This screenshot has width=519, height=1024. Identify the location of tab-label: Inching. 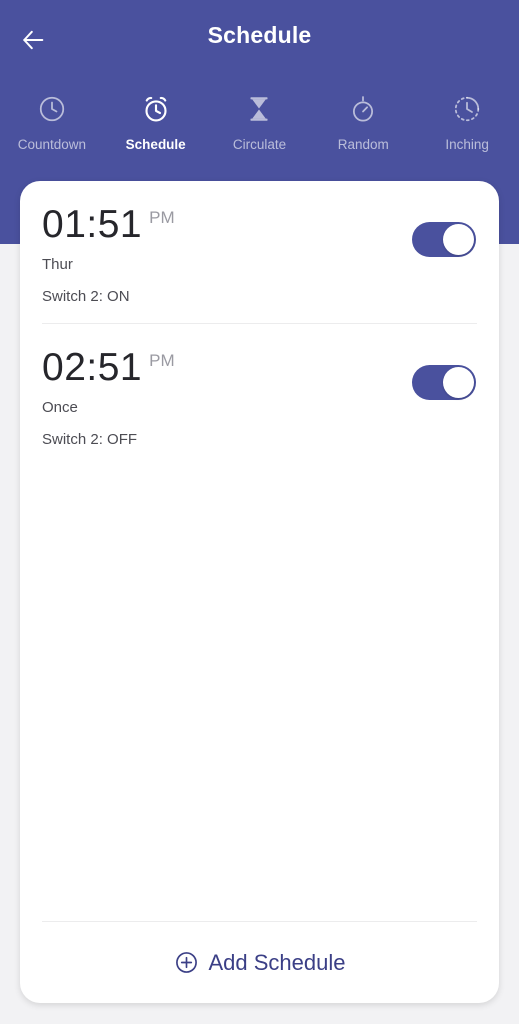
(467, 144).